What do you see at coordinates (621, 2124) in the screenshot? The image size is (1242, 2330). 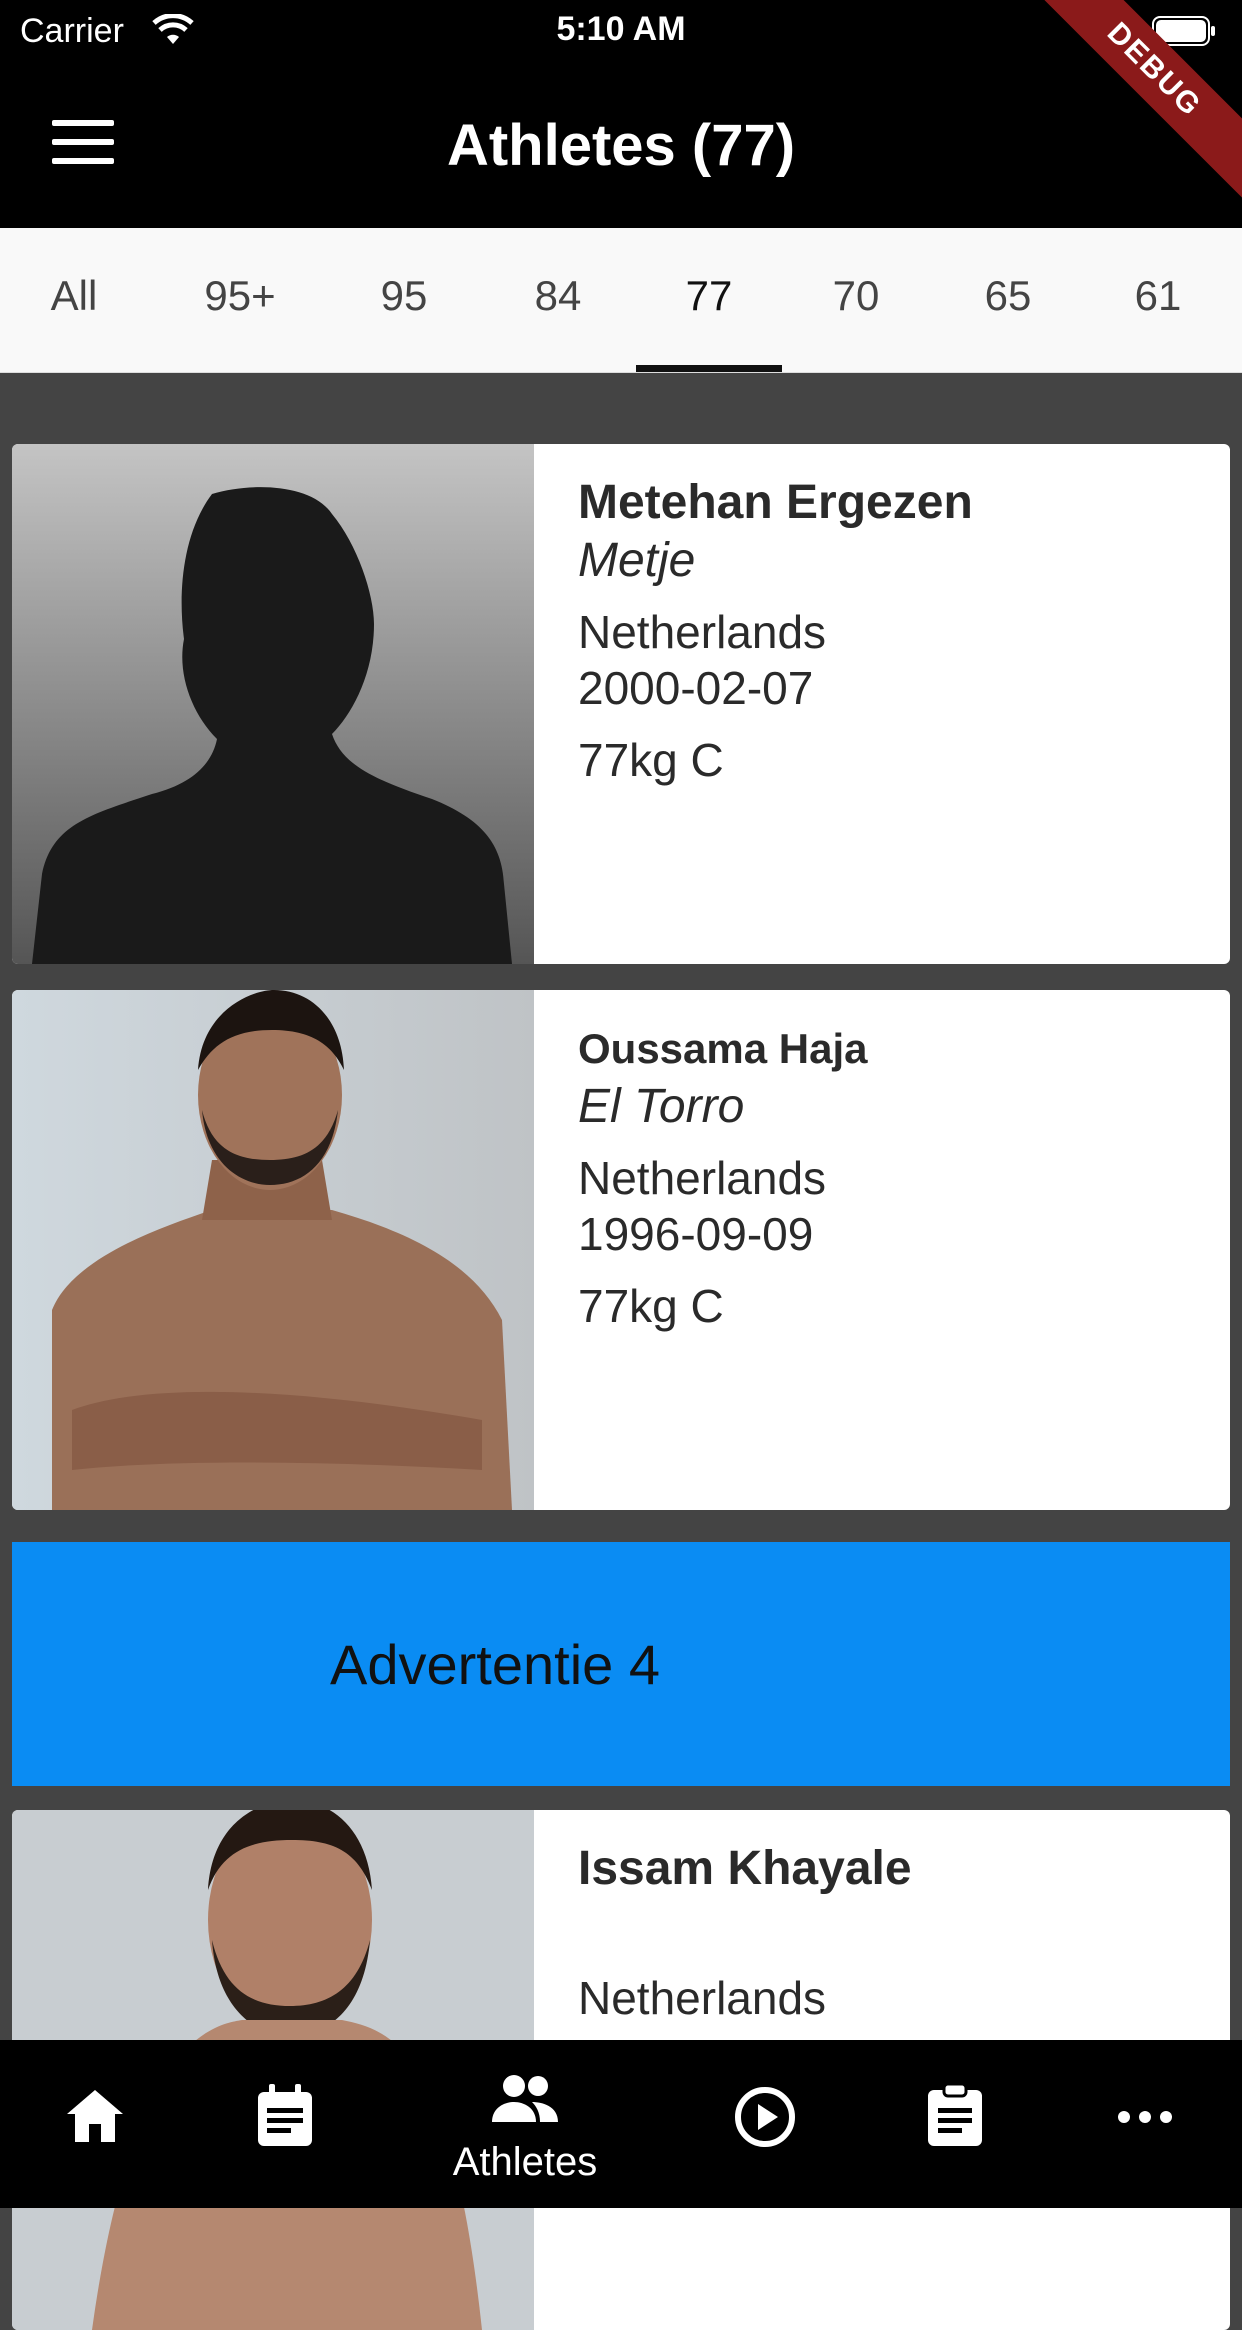 I see `bottom-navigation: Athletes` at bounding box center [621, 2124].